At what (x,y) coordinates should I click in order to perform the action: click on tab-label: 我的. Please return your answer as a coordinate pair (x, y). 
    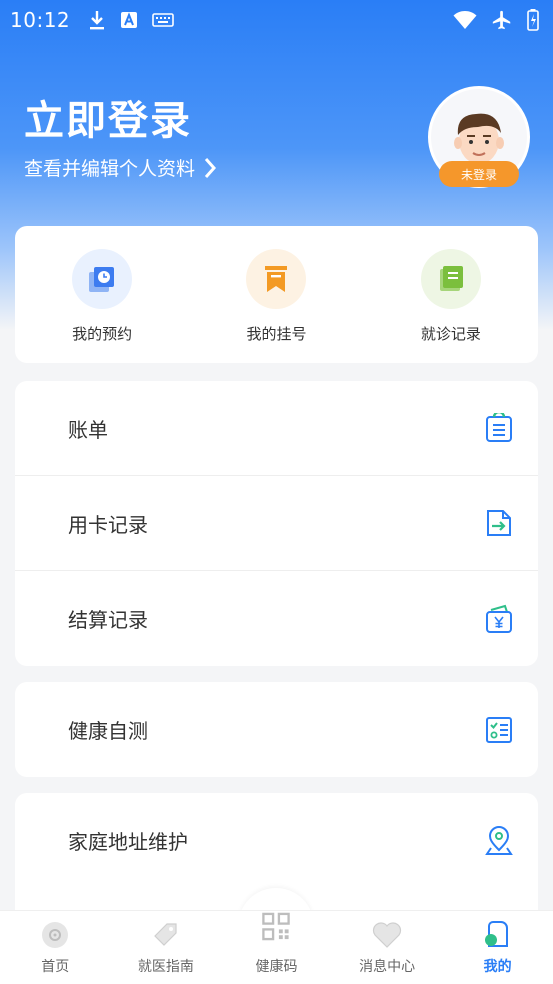
    Looking at the image, I should click on (497, 967).